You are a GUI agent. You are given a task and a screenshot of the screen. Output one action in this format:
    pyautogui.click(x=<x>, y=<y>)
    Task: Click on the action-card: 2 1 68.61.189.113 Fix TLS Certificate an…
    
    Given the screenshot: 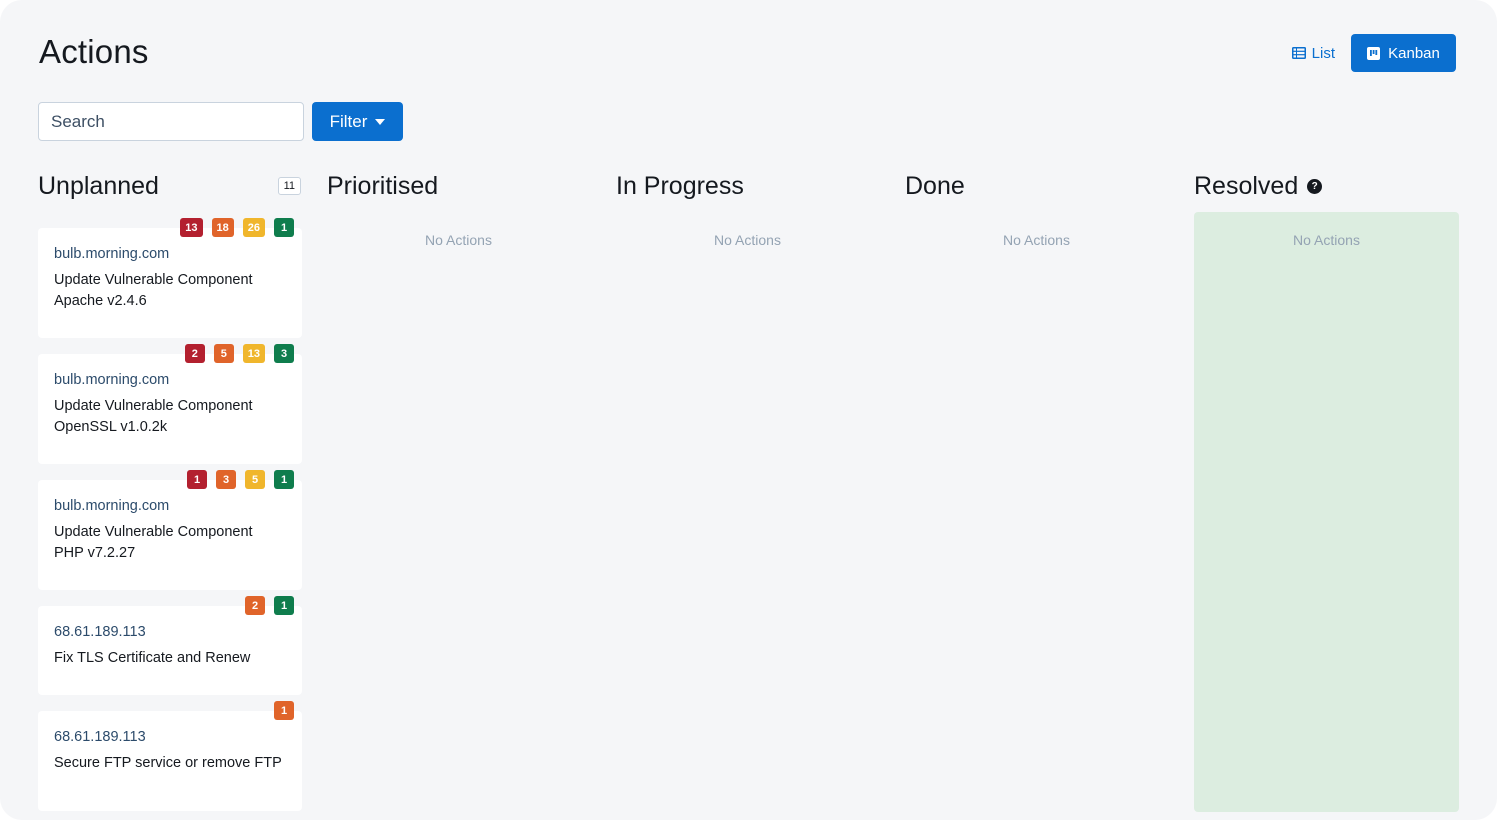 What is the action you would take?
    pyautogui.click(x=170, y=645)
    